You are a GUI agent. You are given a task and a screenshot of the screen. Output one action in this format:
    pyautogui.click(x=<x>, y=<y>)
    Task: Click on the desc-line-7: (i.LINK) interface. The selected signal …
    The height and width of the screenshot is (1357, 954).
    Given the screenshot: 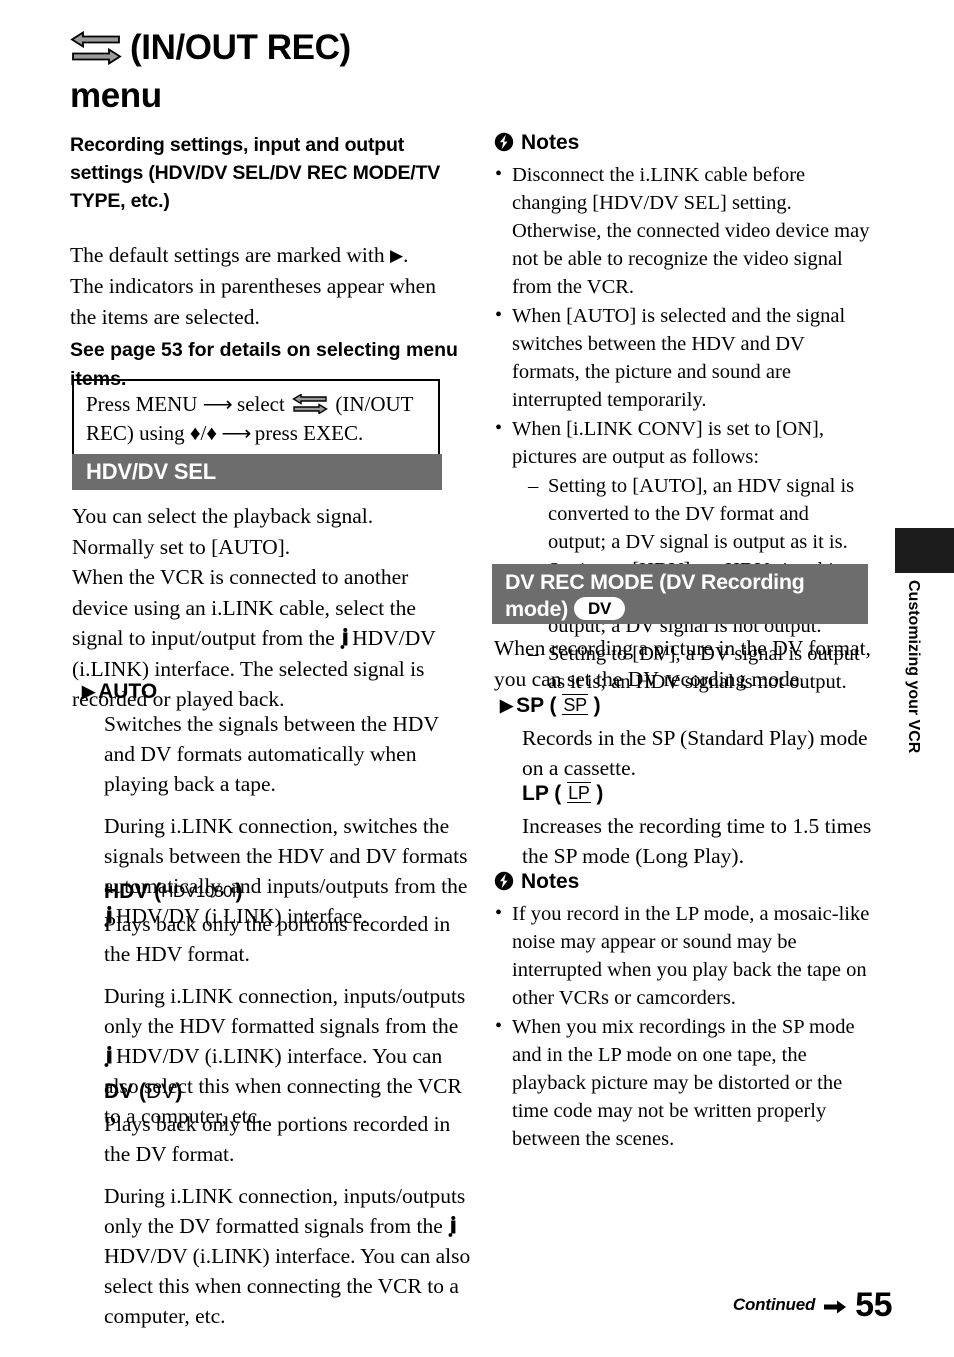 What is the action you would take?
    pyautogui.click(x=248, y=668)
    